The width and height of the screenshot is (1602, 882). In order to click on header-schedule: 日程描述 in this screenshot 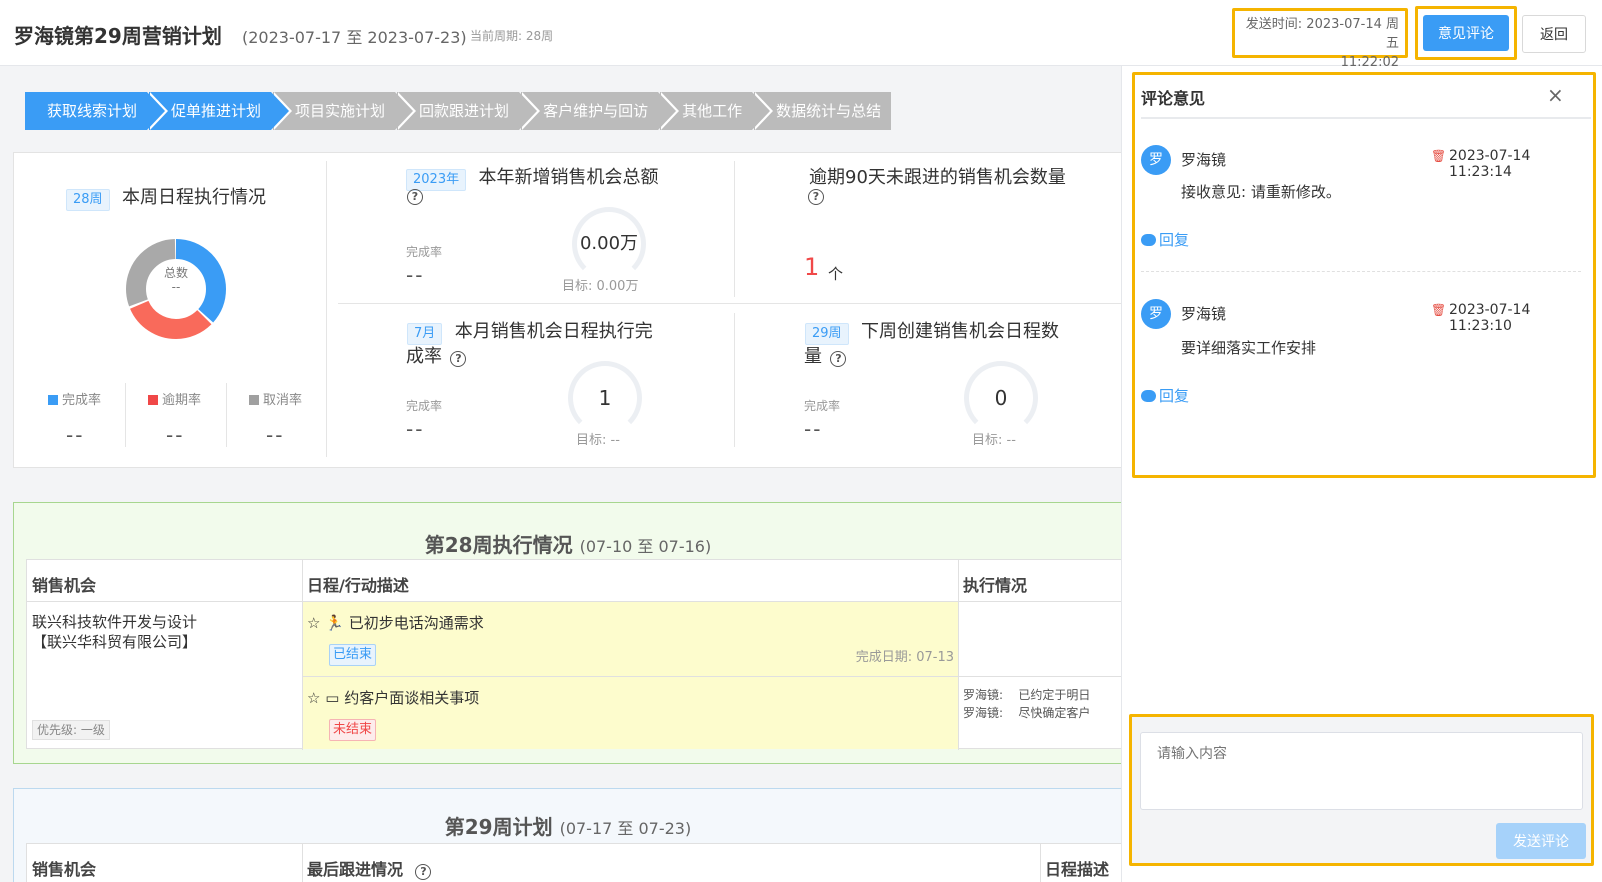, I will do `click(1077, 869)`.